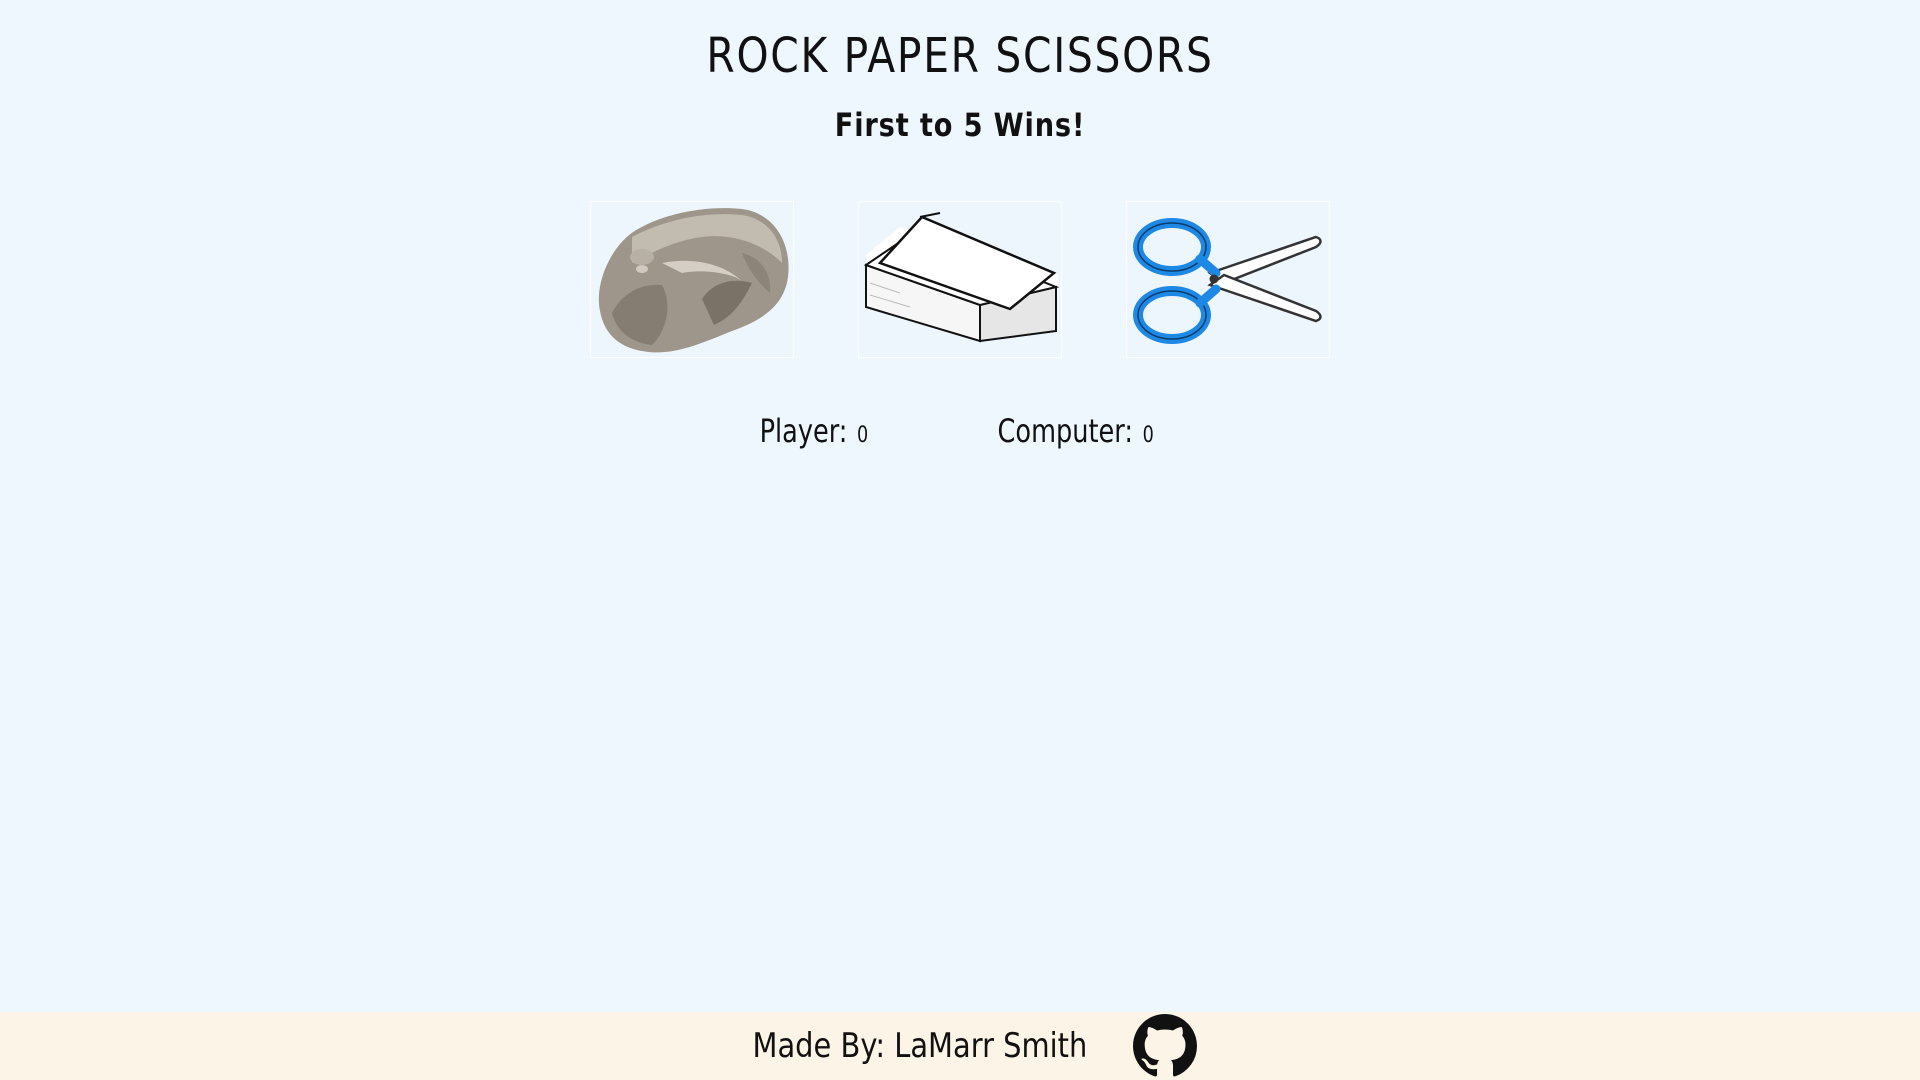  I want to click on page-subtitle: First to 5 Wins!, so click(960, 125).